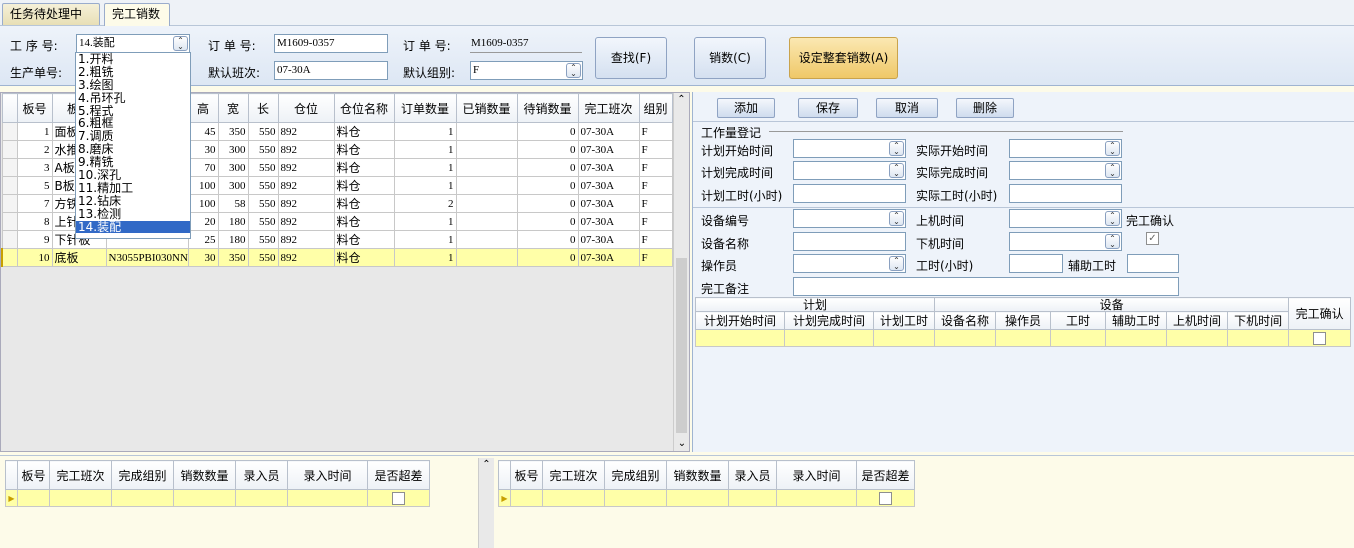 The height and width of the screenshot is (548, 1354). Describe the element at coordinates (985, 108) in the screenshot. I see `delete-button: 删除` at that location.